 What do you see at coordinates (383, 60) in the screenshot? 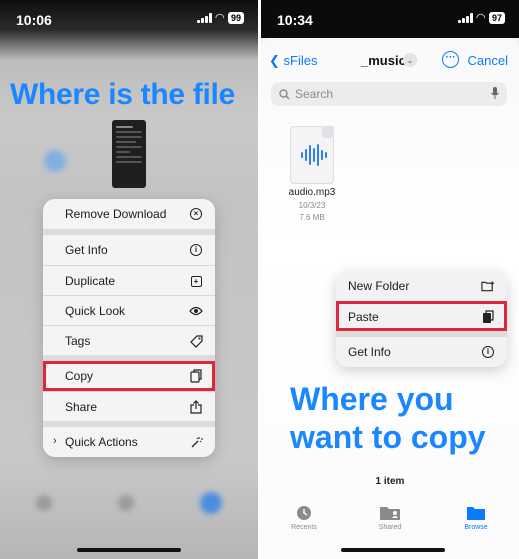
I see `folder-title: _music` at bounding box center [383, 60].